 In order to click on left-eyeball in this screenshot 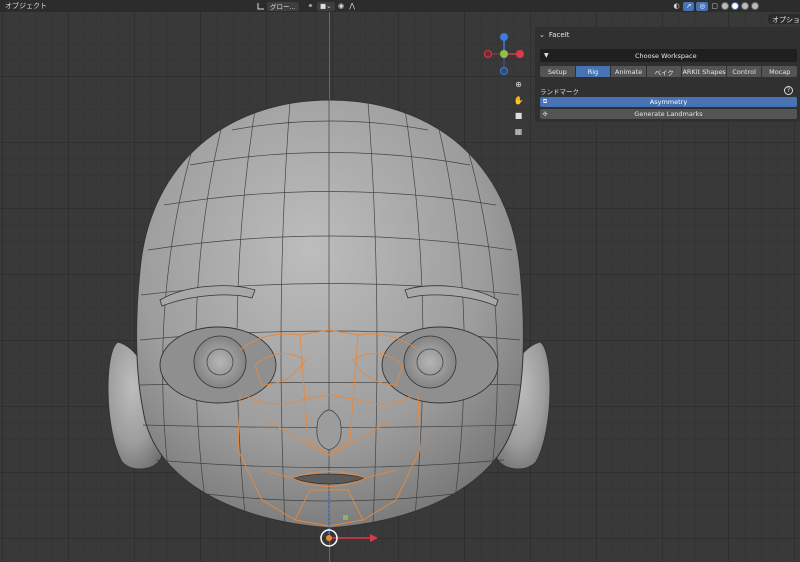, I will do `click(220, 362)`.